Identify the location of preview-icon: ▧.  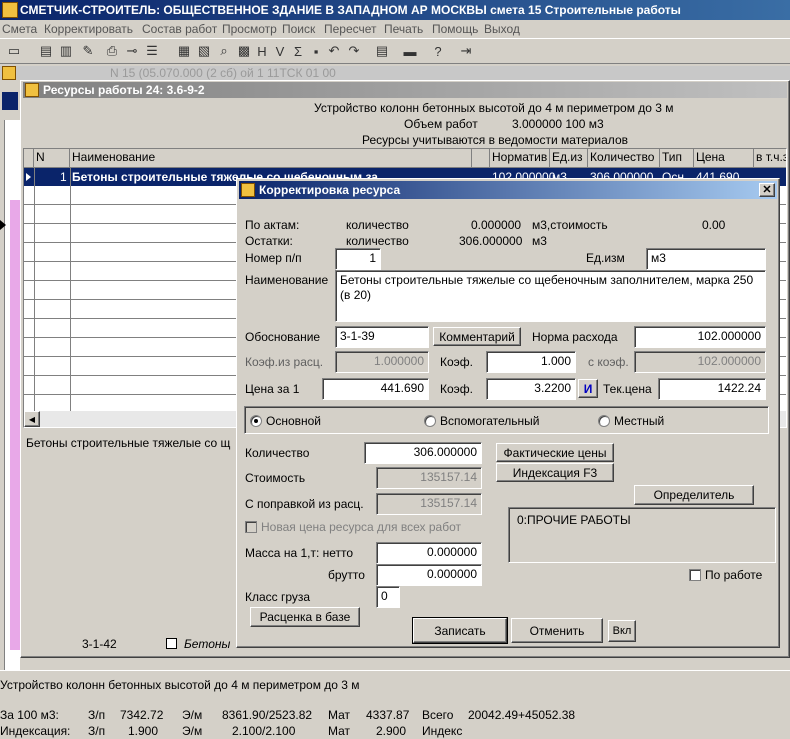
(204, 51).